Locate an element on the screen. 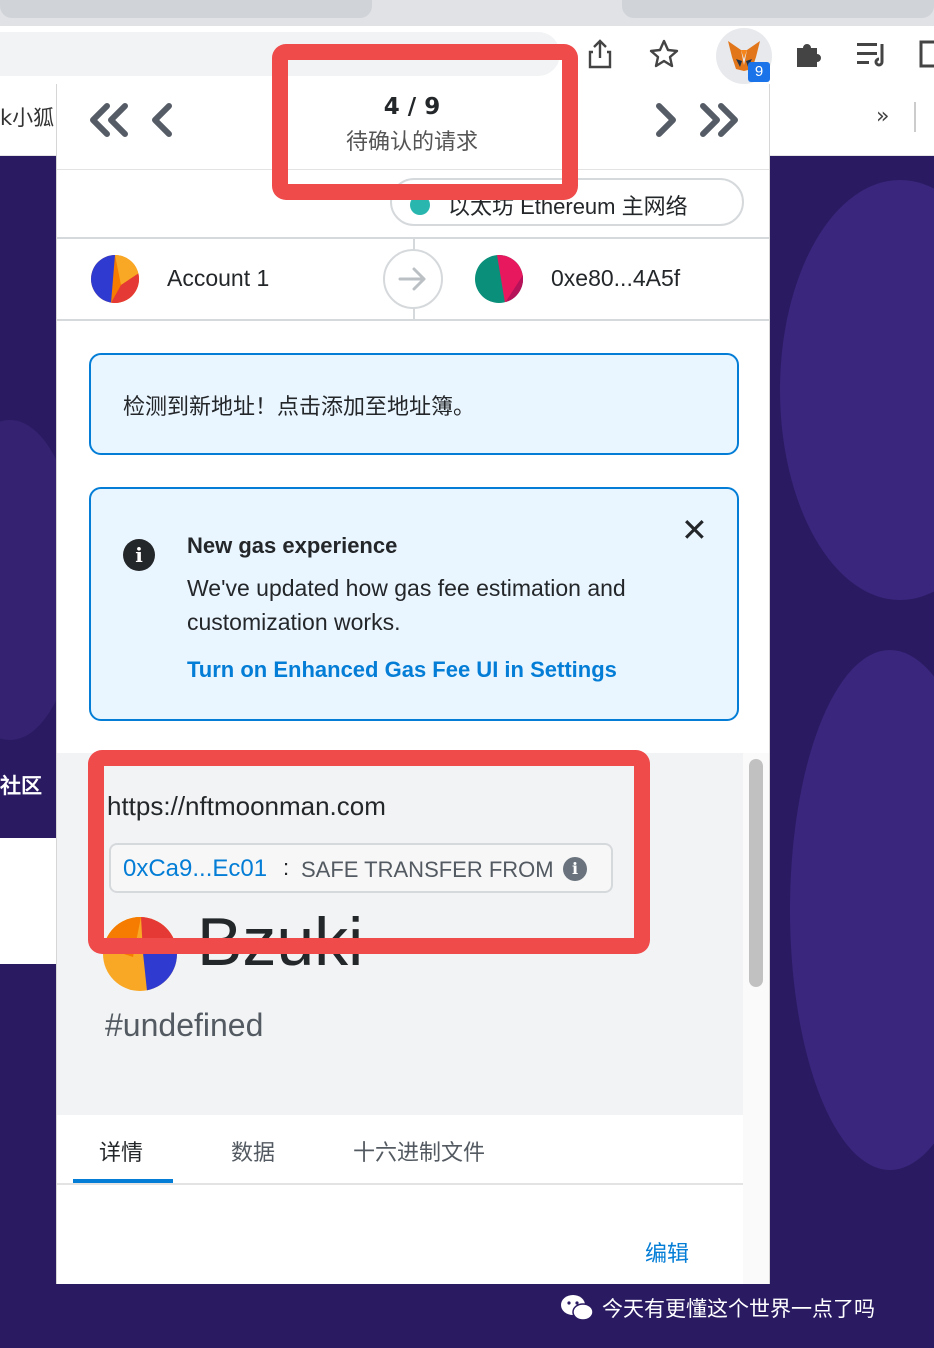  side-panel-icon is located at coordinates (922, 54).